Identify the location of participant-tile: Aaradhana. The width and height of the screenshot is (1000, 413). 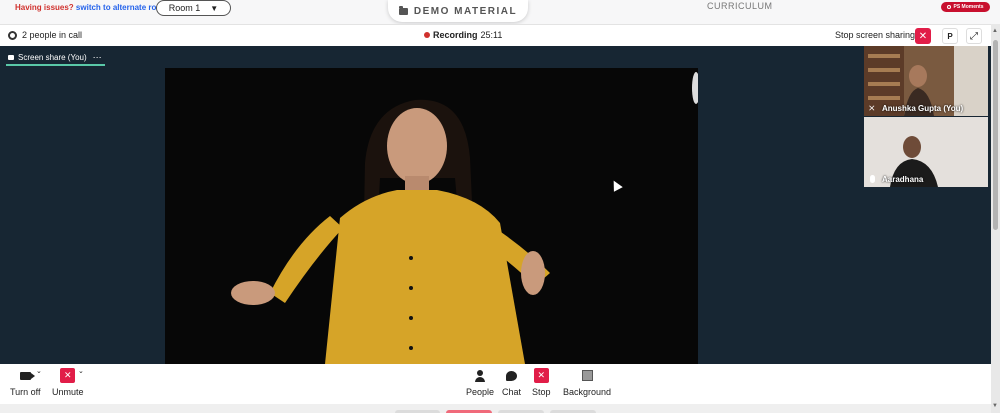
(926, 152).